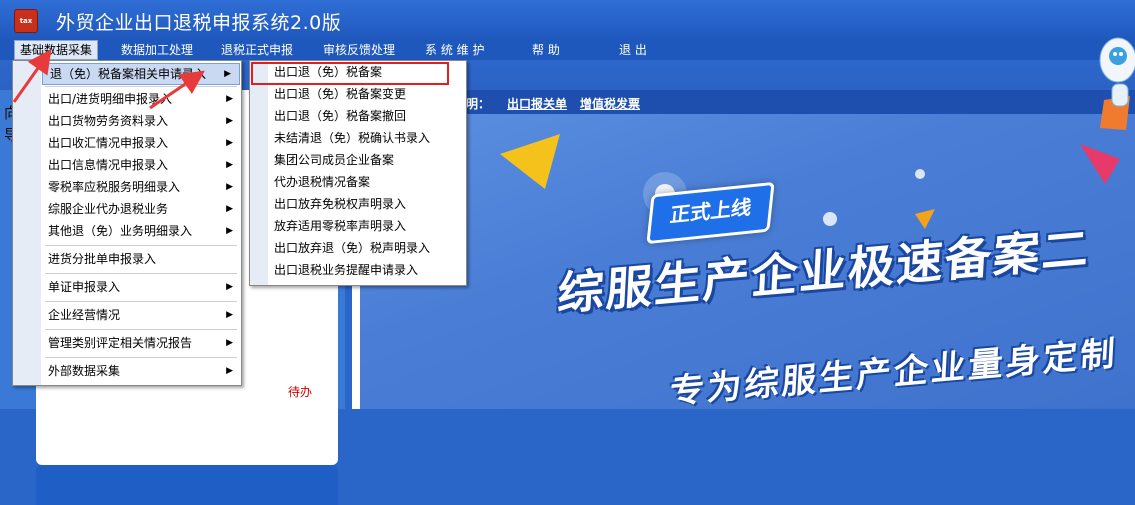  Describe the element at coordinates (367, 160) in the screenshot. I see `submenu-item-group-member: 集团公司成员企业备案` at that location.